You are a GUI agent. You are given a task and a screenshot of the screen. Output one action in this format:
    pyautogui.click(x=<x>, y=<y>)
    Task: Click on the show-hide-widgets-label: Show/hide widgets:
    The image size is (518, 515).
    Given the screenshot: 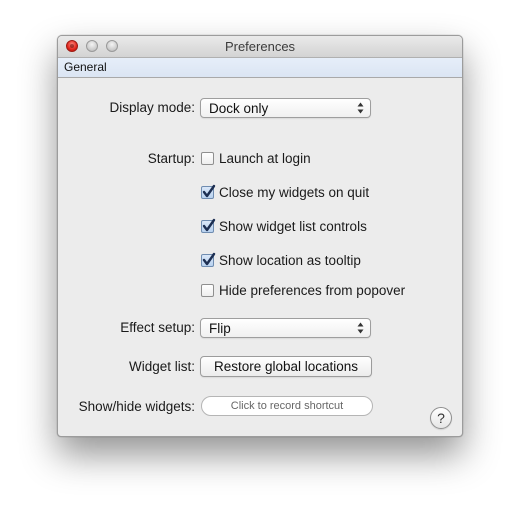 What is the action you would take?
    pyautogui.click(x=136, y=406)
    